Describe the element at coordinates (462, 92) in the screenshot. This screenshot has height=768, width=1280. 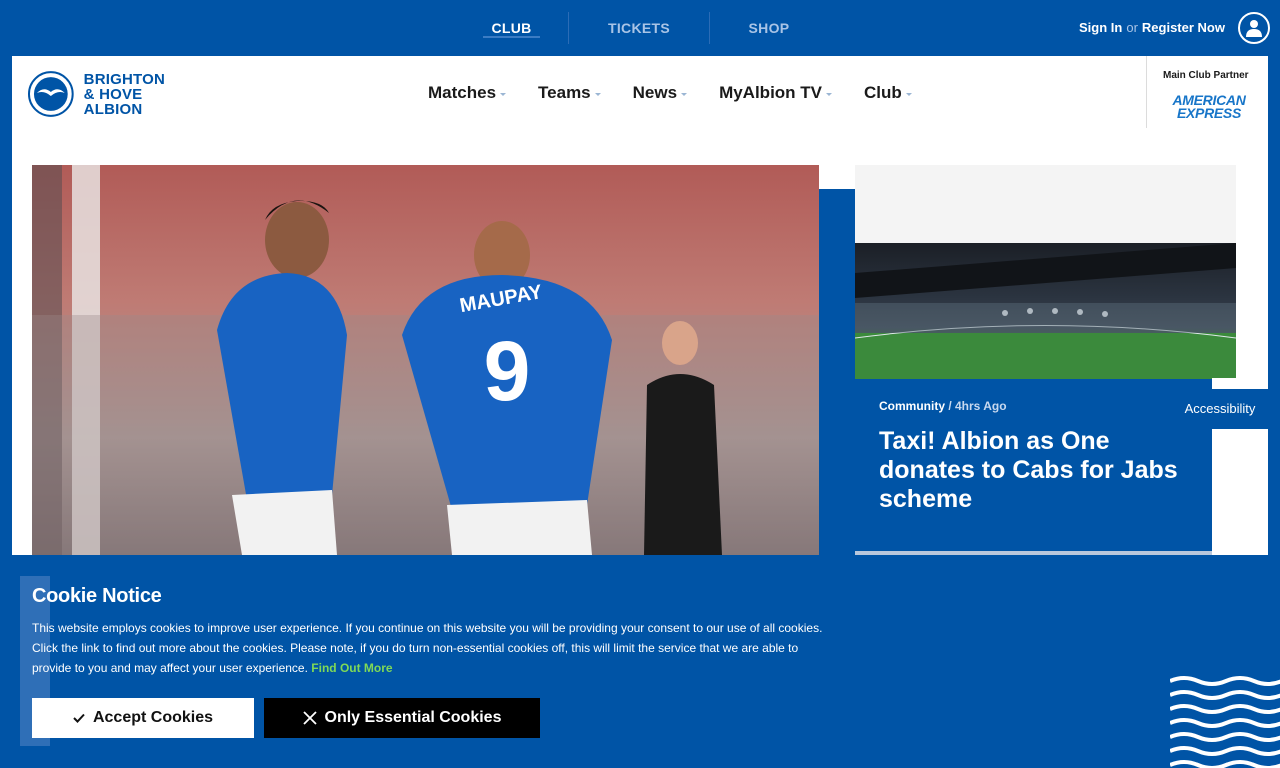
I see `nav-label: Matches` at that location.